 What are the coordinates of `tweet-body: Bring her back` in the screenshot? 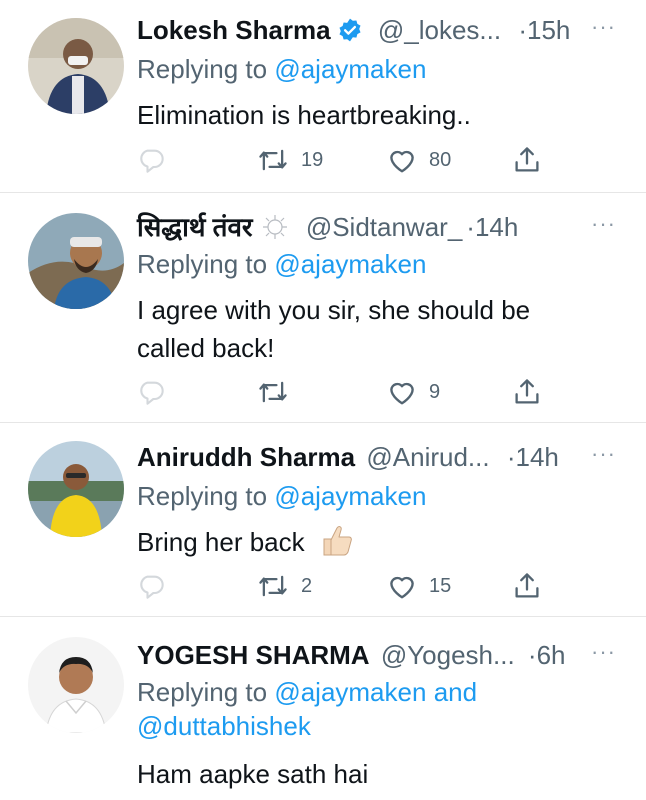 It's located at (377, 545).